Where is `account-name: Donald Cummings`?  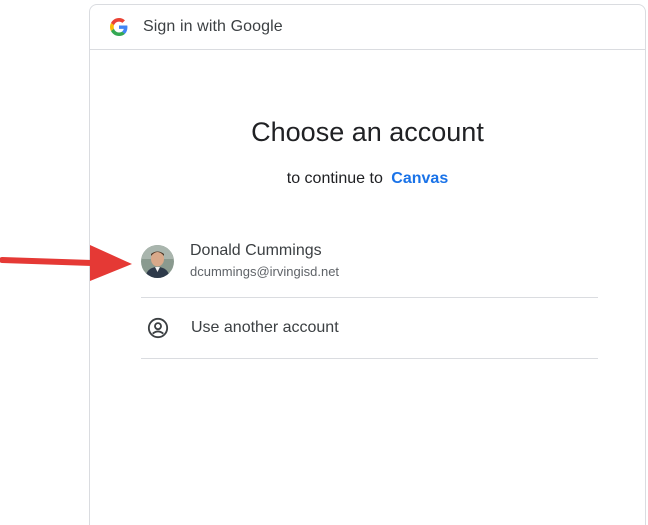
account-name: Donald Cummings is located at coordinates (256, 250).